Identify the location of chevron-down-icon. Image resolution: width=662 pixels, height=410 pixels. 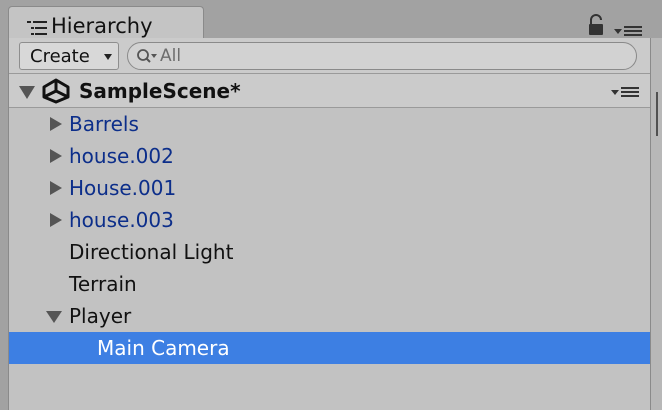
(108, 57).